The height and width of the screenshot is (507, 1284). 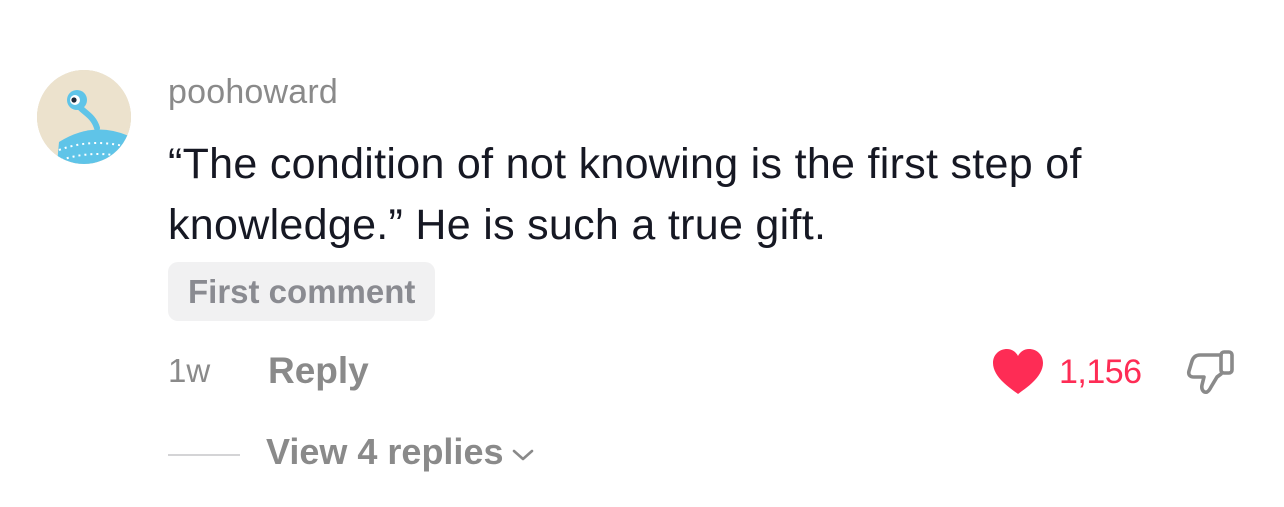 I want to click on view-replies-button: View 4 replies, so click(x=400, y=452).